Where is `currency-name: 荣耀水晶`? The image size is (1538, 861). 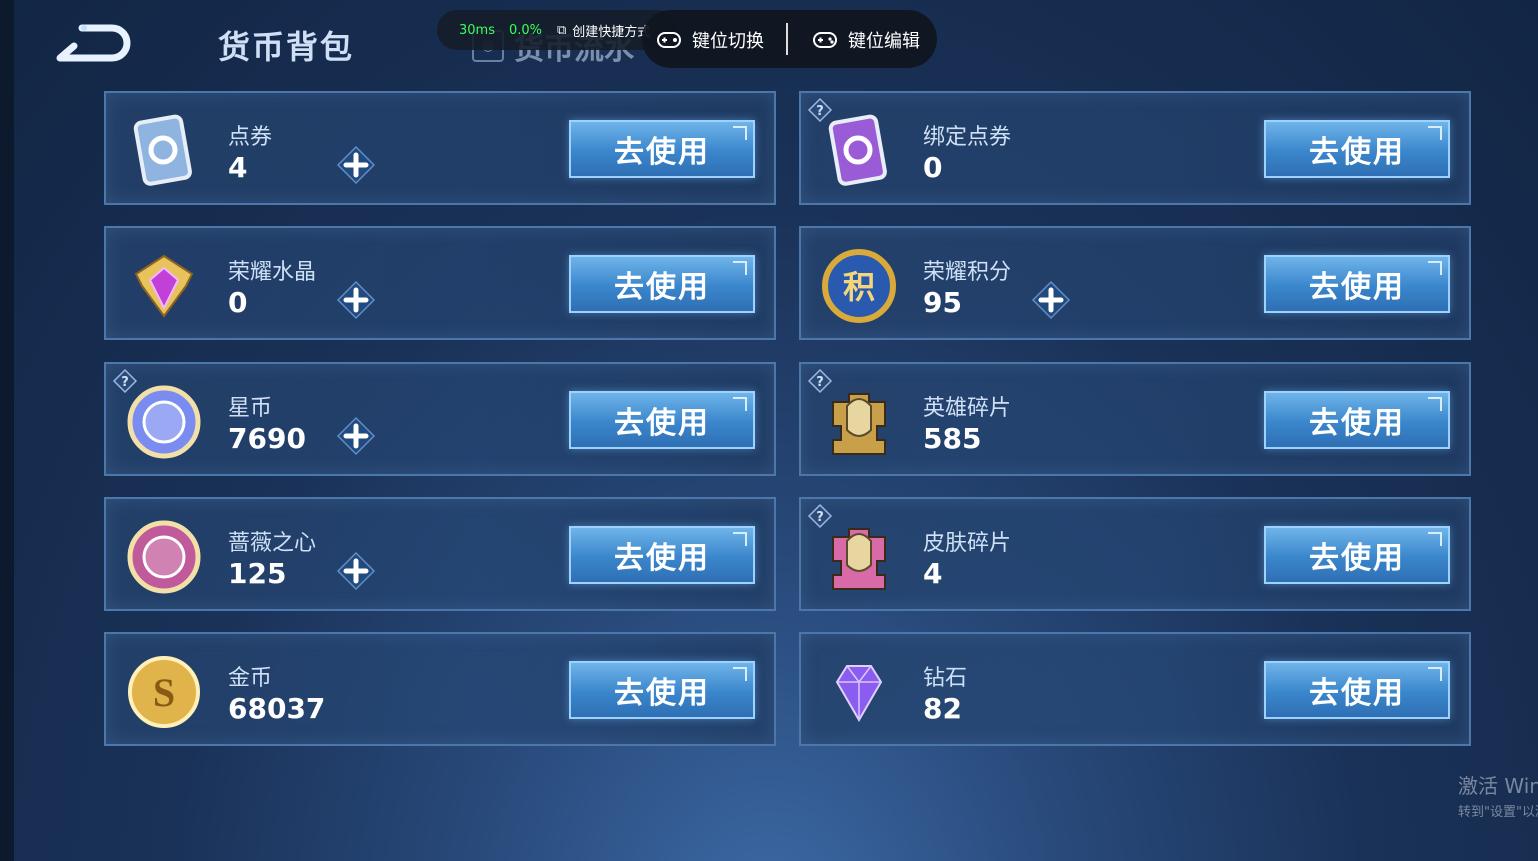 currency-name: 荣耀水晶 is located at coordinates (272, 272).